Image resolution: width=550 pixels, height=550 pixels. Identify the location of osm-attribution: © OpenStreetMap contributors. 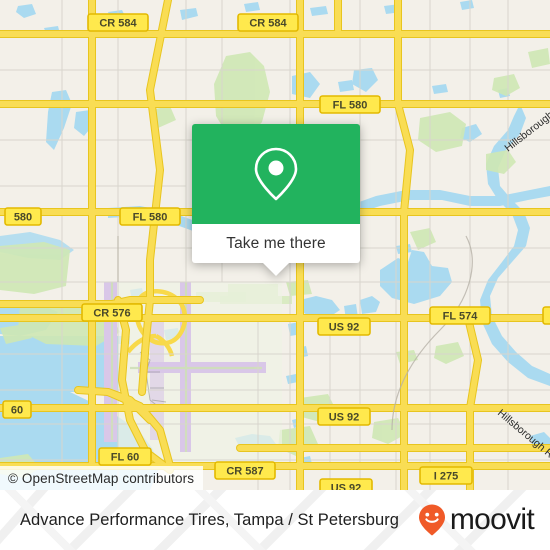
(102, 478).